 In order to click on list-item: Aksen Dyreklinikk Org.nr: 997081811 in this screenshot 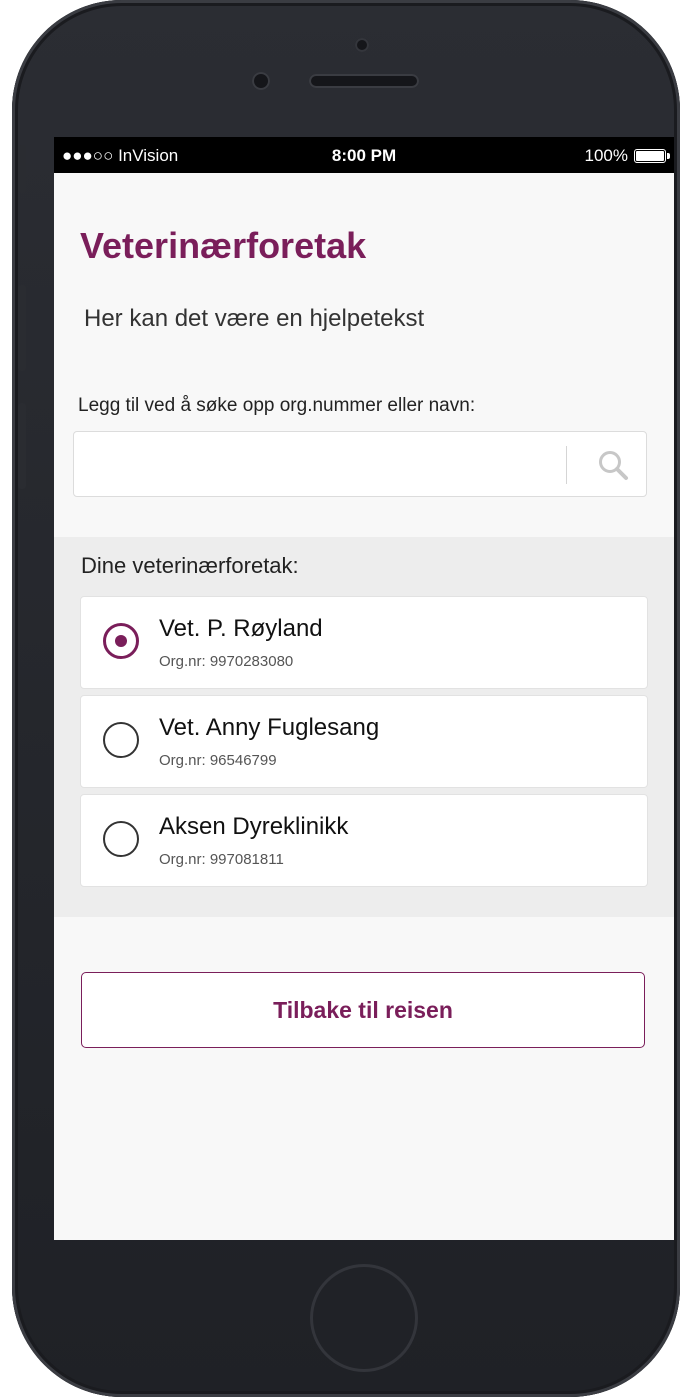, I will do `click(364, 840)`.